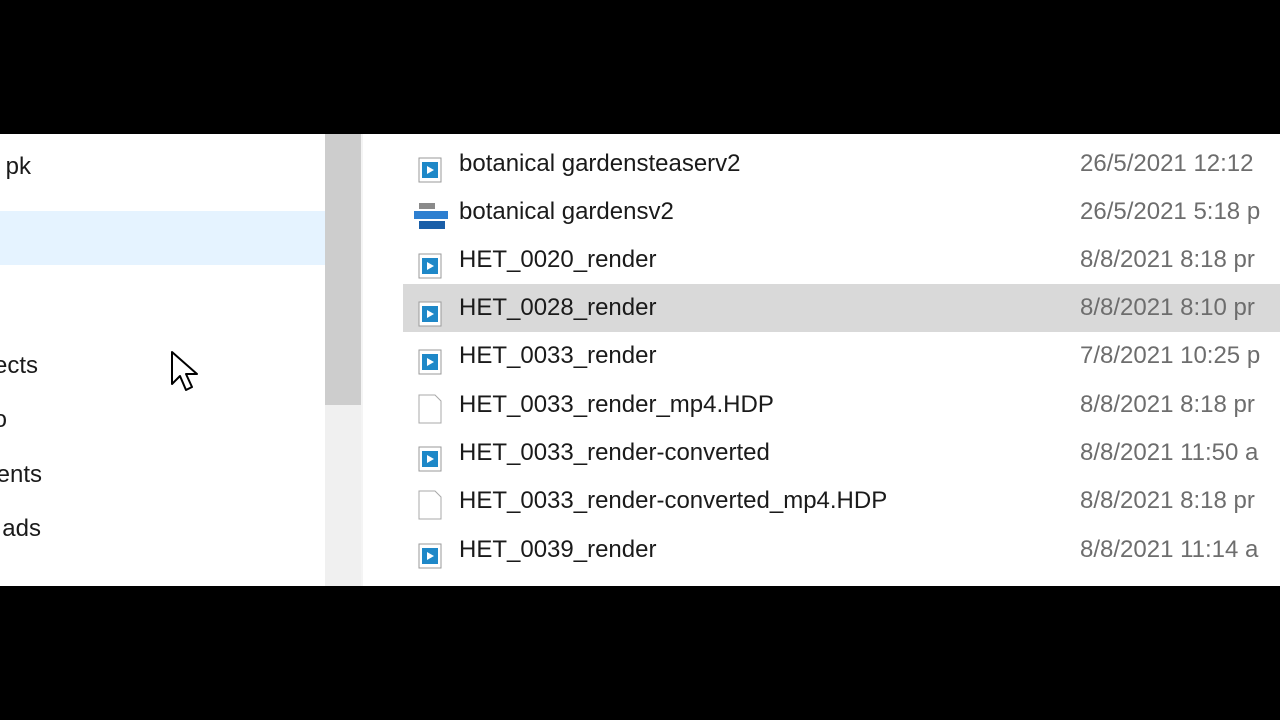 The height and width of the screenshot is (720, 1280). What do you see at coordinates (21, 528) in the screenshot?
I see `nav-item-label: ads` at bounding box center [21, 528].